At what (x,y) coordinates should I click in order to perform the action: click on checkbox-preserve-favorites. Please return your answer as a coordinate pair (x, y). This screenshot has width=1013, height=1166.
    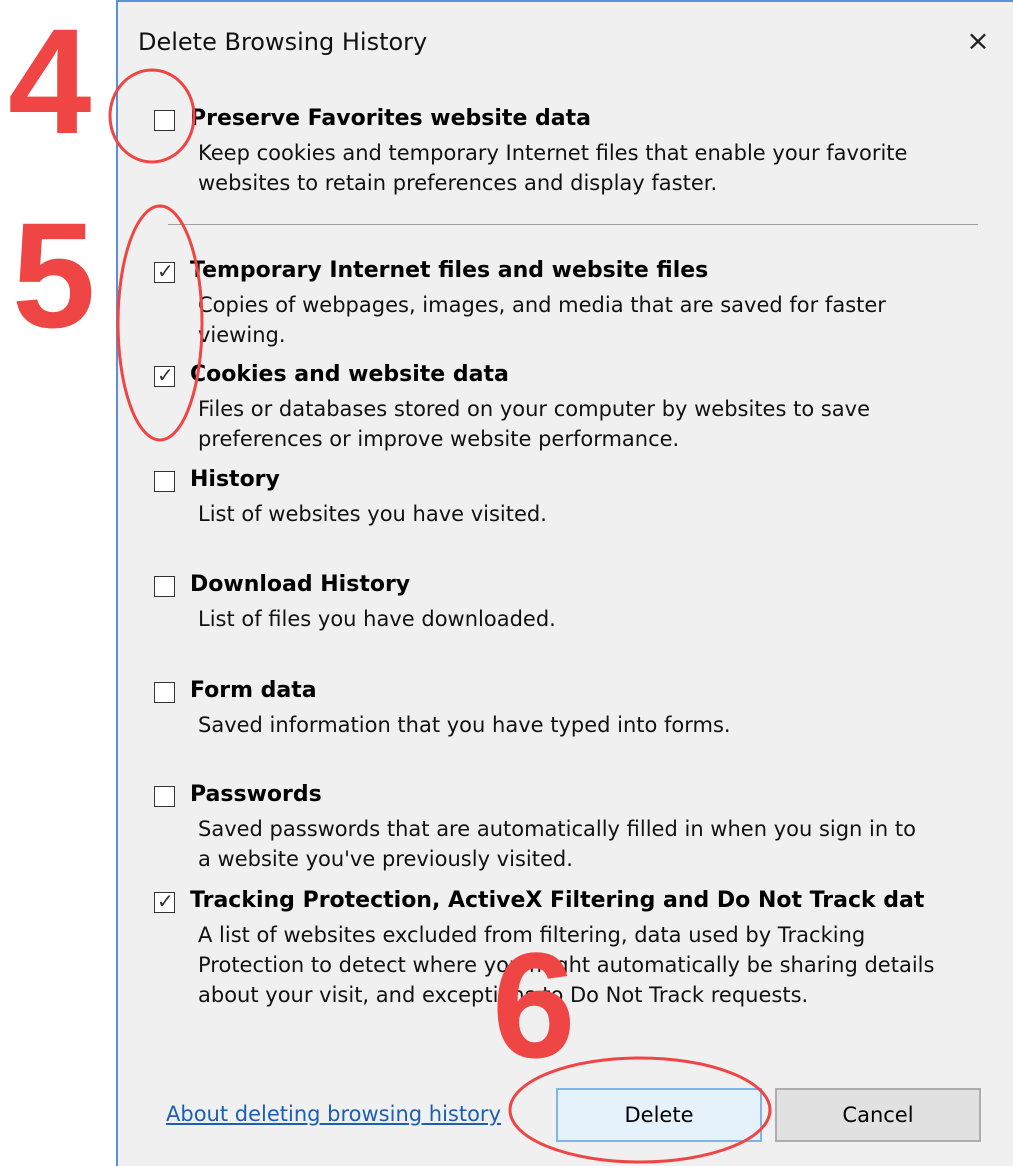
    Looking at the image, I should click on (164, 120).